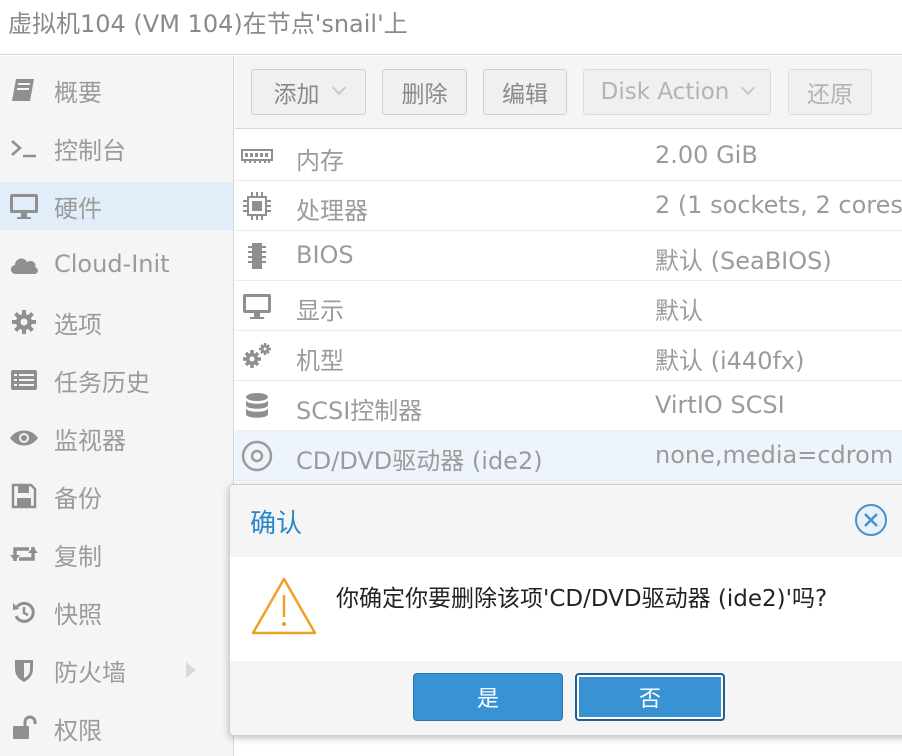 The image size is (902, 756). I want to click on hardware-name: SCSI控制器, so click(359, 411).